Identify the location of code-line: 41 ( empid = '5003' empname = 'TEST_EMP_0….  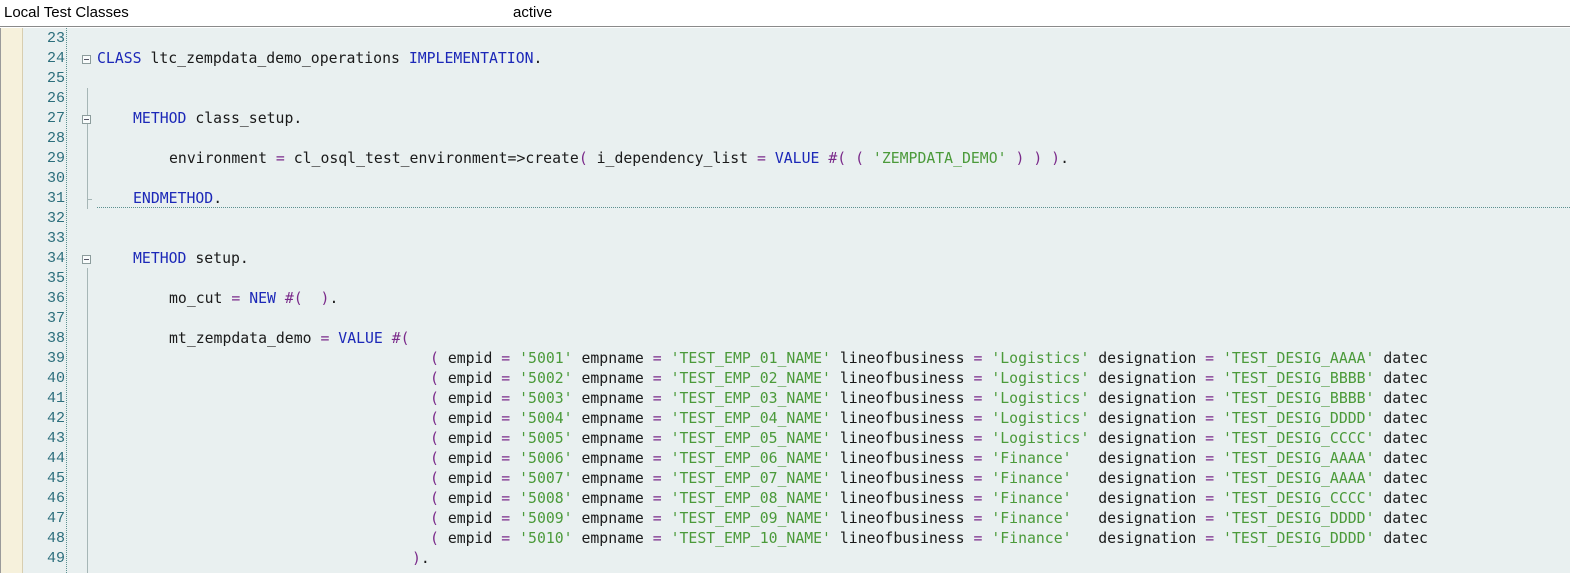
(785, 399).